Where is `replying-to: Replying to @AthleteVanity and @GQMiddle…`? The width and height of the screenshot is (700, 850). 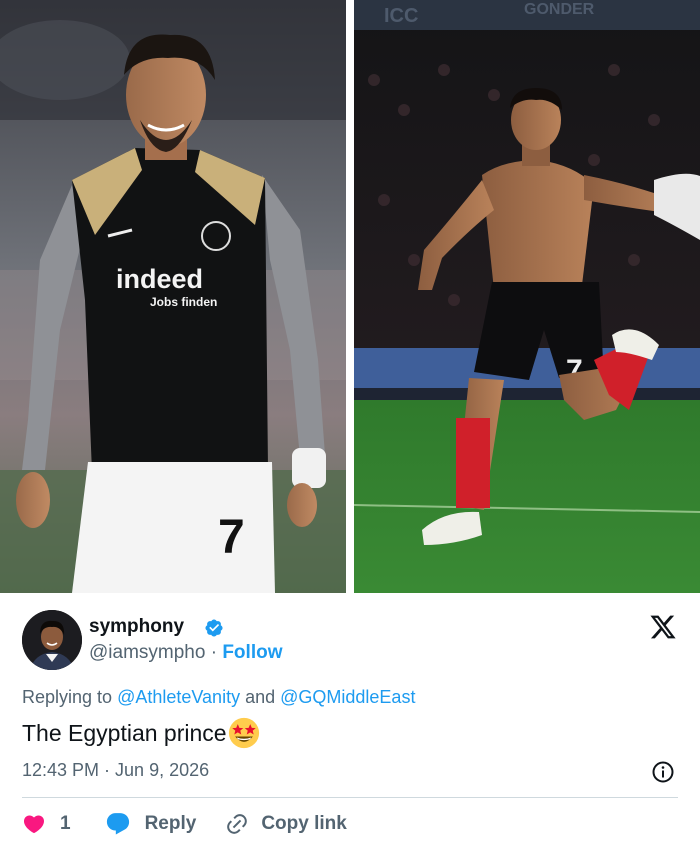 replying-to: Replying to @AthleteVanity and @GQMiddle… is located at coordinates (218, 697).